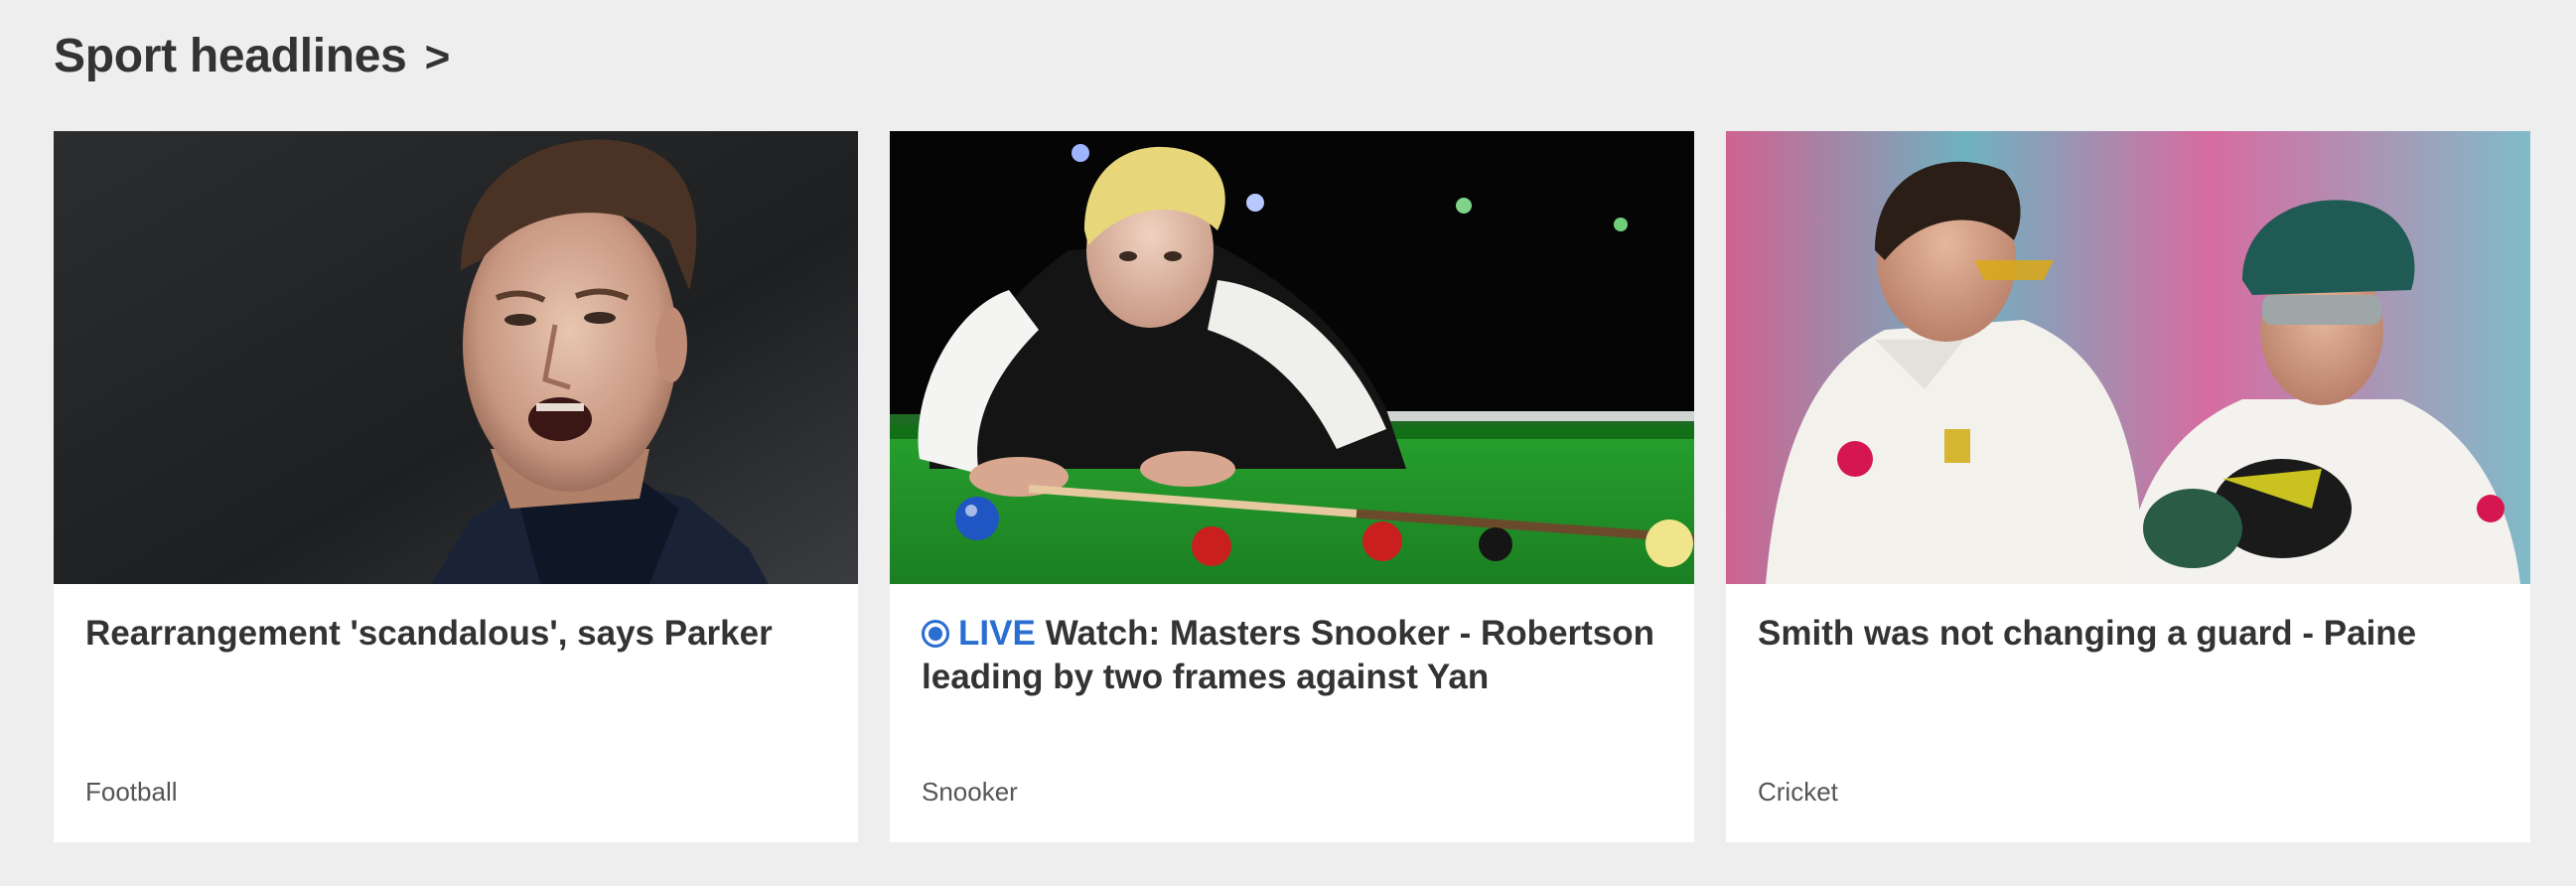  Describe the element at coordinates (131, 792) in the screenshot. I see `headline-tag-football: Football` at that location.